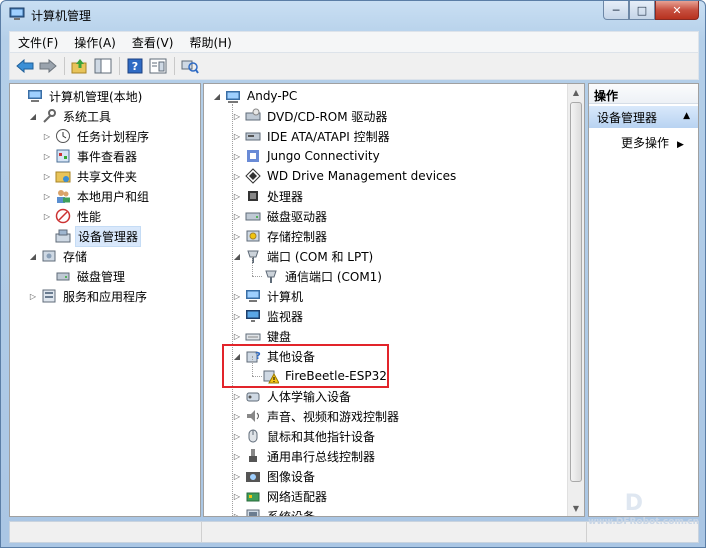  What do you see at coordinates (72, 216) in the screenshot?
I see `nav-tree-item: ▷ 性能` at bounding box center [72, 216].